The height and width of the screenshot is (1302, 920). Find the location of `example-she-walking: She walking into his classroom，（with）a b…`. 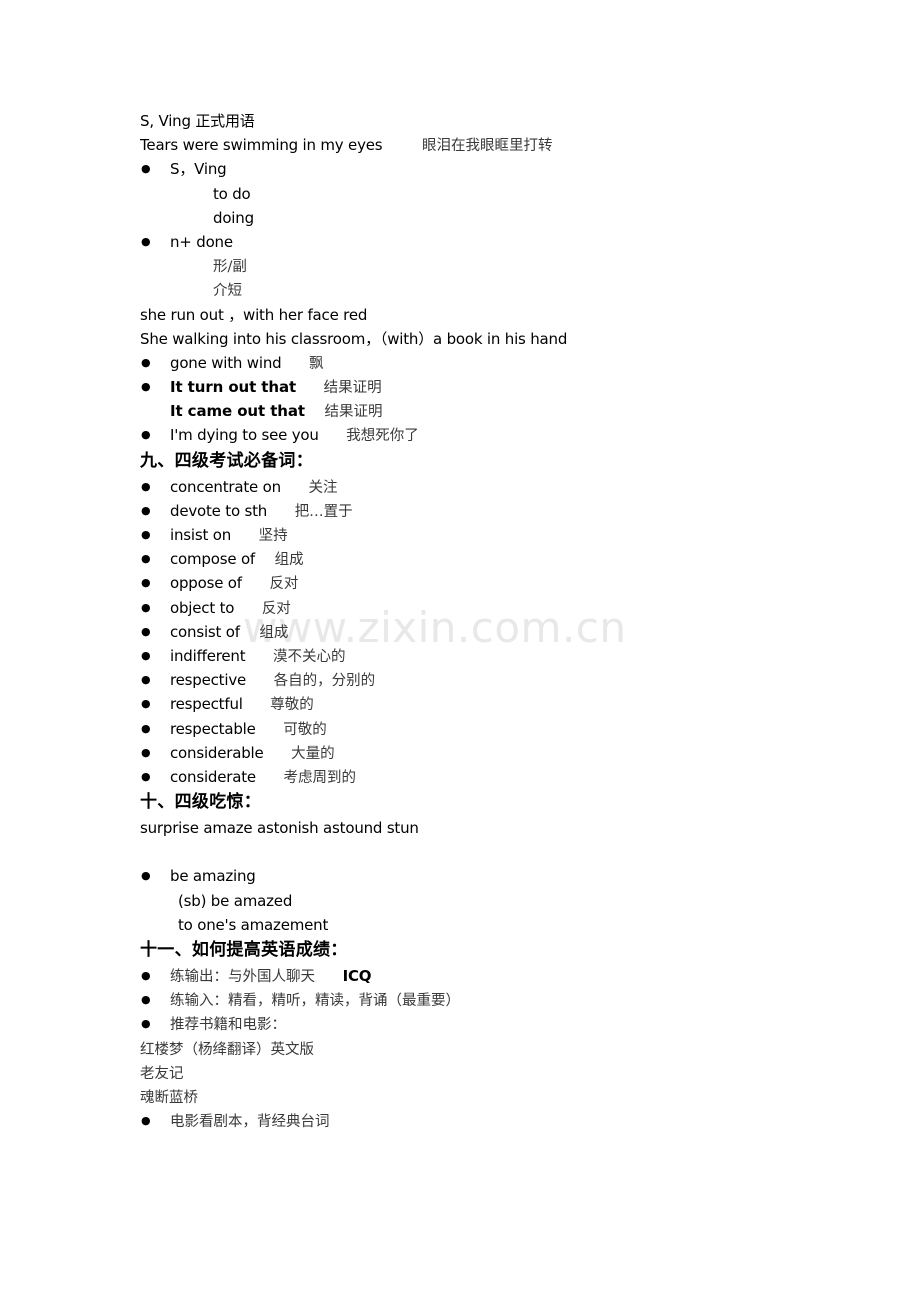

example-she-walking: She walking into his classroom，（with）a b… is located at coordinates (490, 339).